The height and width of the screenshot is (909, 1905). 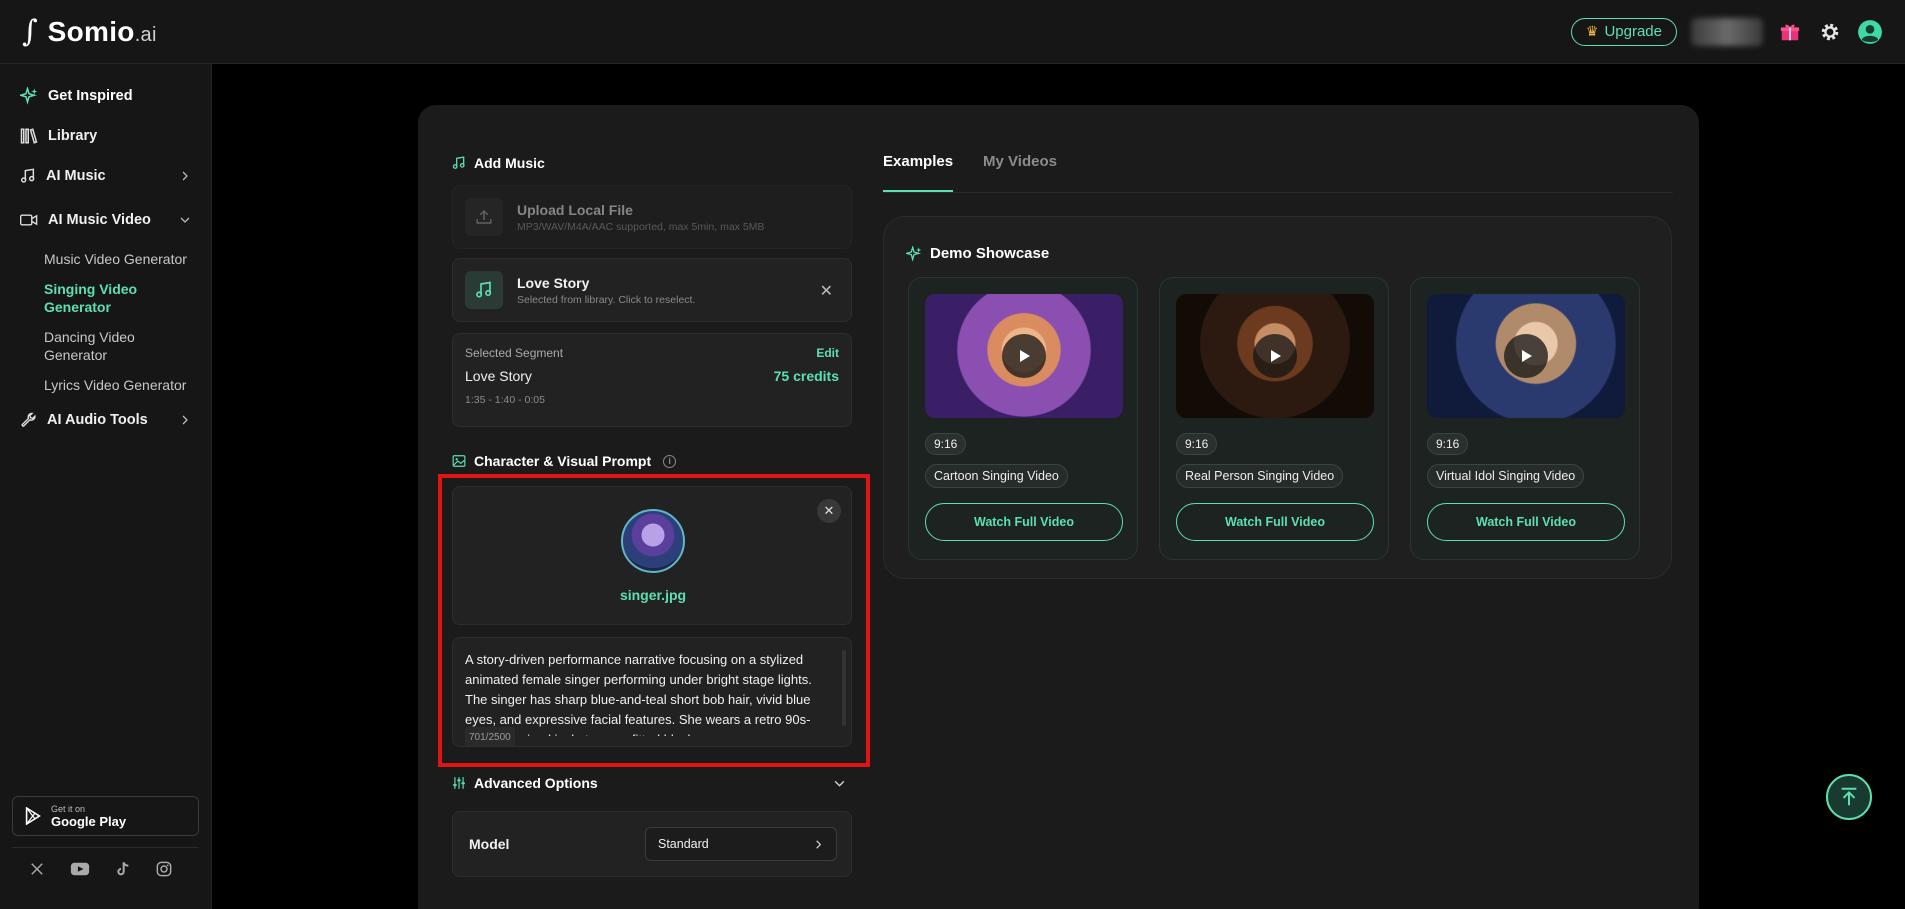 What do you see at coordinates (100, 385) in the screenshot?
I see `sidebar-subitem-lyrics-video-generator: Lyrics Video Generator` at bounding box center [100, 385].